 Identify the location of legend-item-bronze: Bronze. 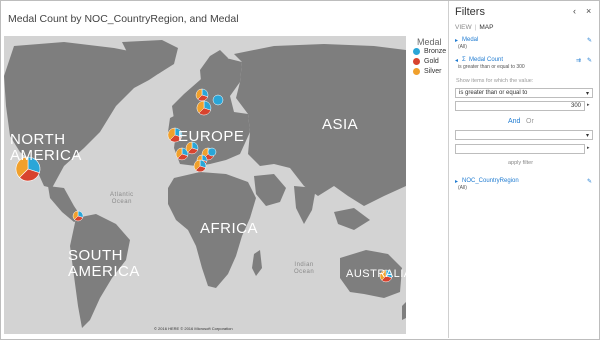
(429, 51).